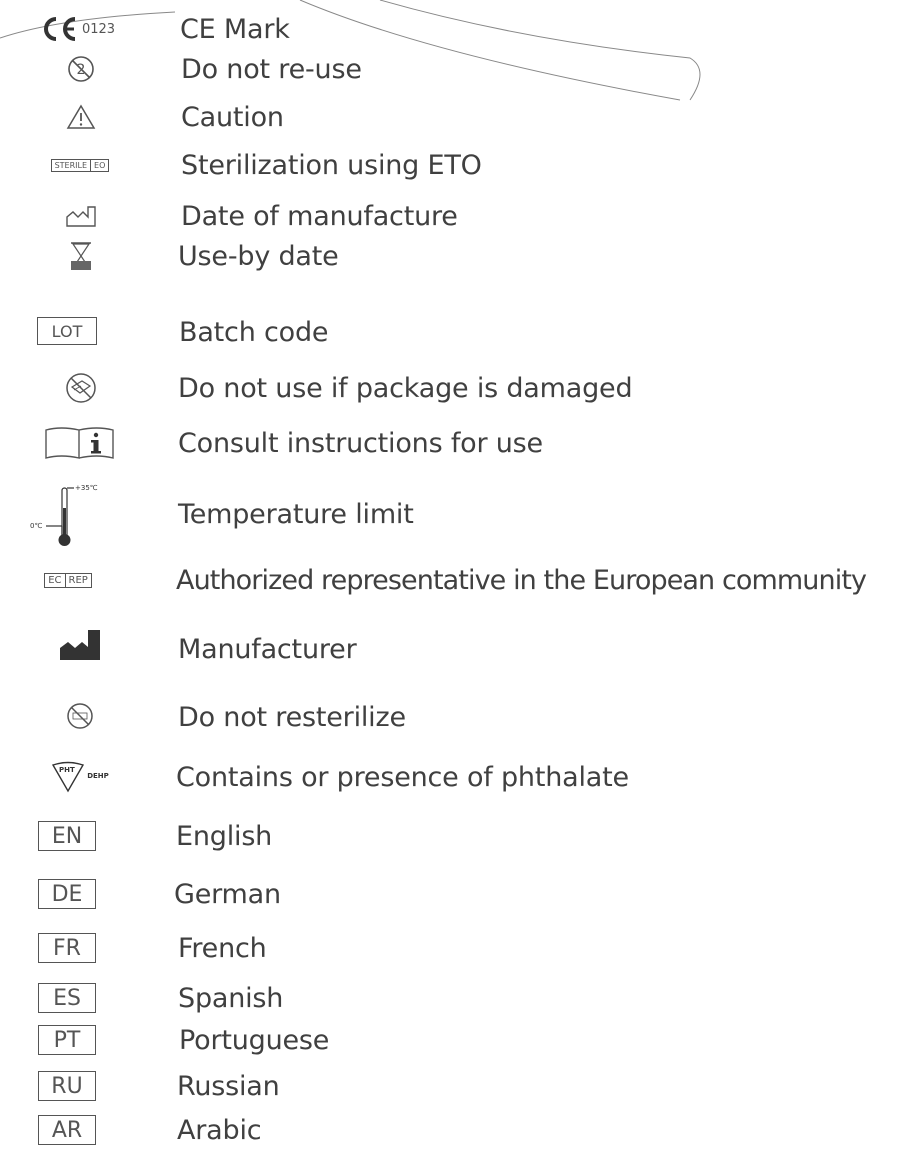 Image resolution: width=900 pixels, height=1161 pixels. What do you see at coordinates (81, 216) in the screenshot?
I see `date-of-manufacture-icon` at bounding box center [81, 216].